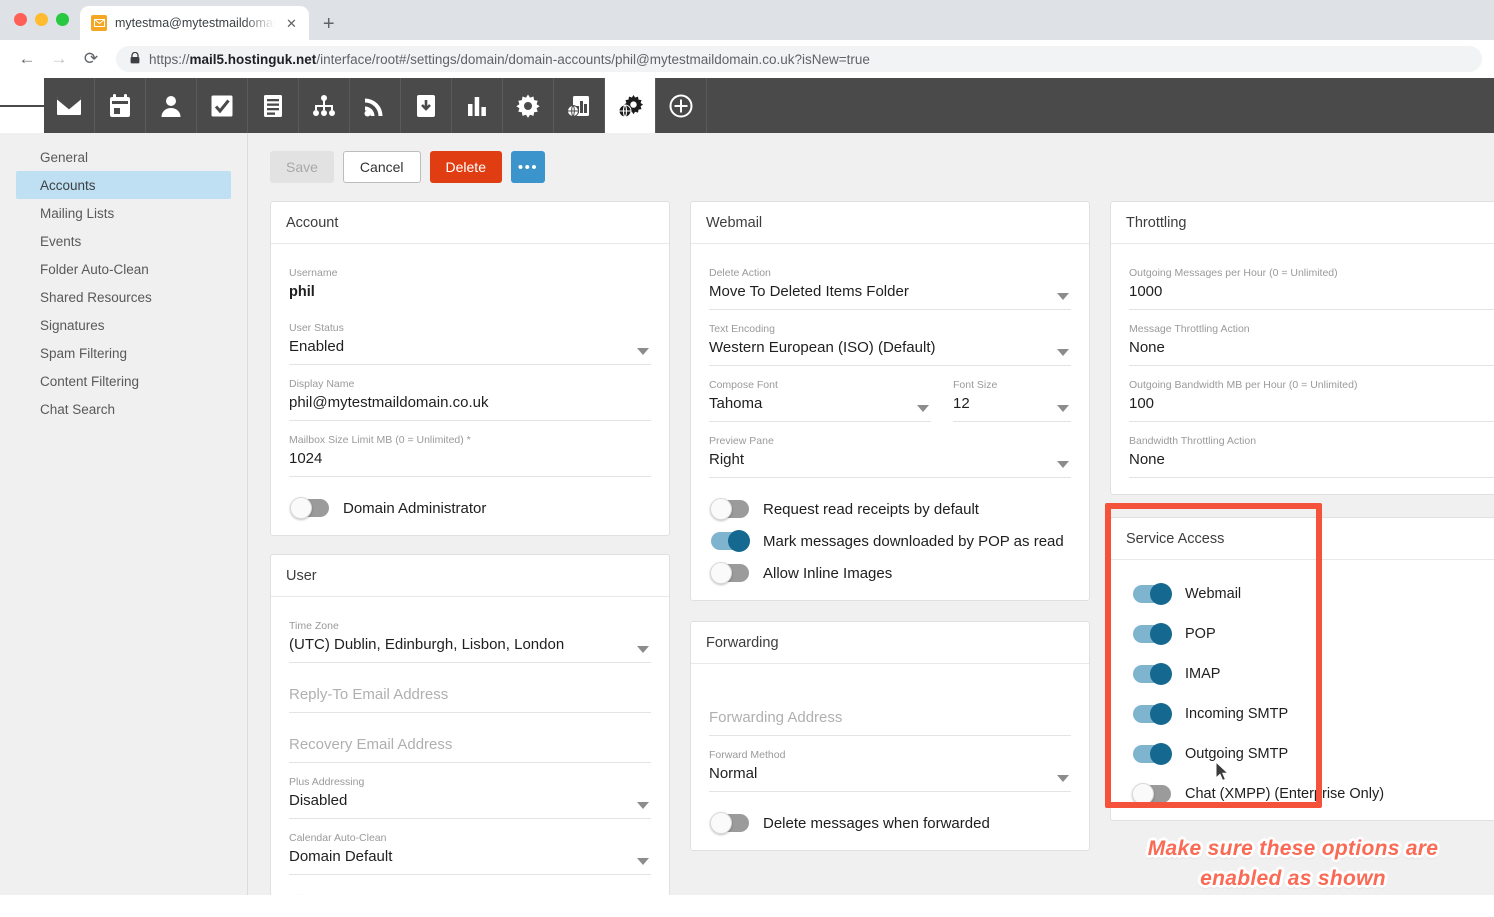 The height and width of the screenshot is (917, 1494). Describe the element at coordinates (123, 269) in the screenshot. I see `sidebar-item-folder-auto-clean: Folder Auto-Clean` at that location.